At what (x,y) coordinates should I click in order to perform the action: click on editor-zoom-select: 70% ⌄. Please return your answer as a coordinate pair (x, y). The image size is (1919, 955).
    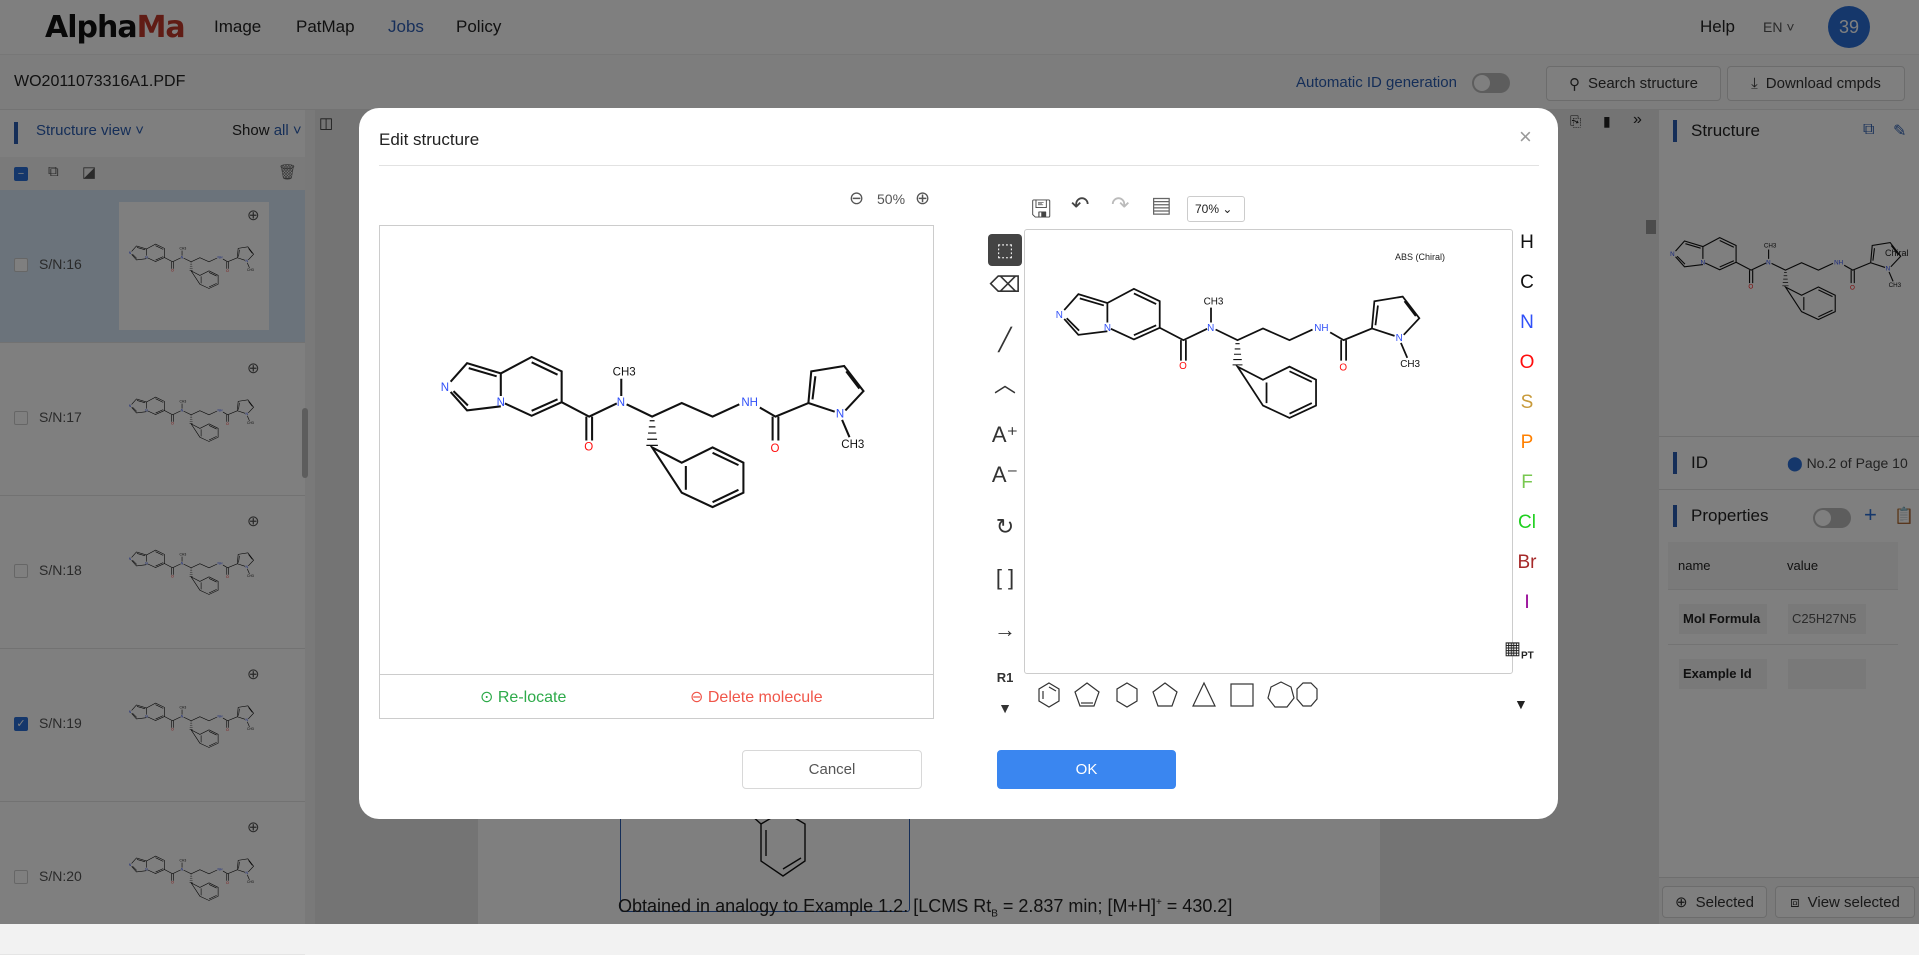
    Looking at the image, I should click on (1216, 209).